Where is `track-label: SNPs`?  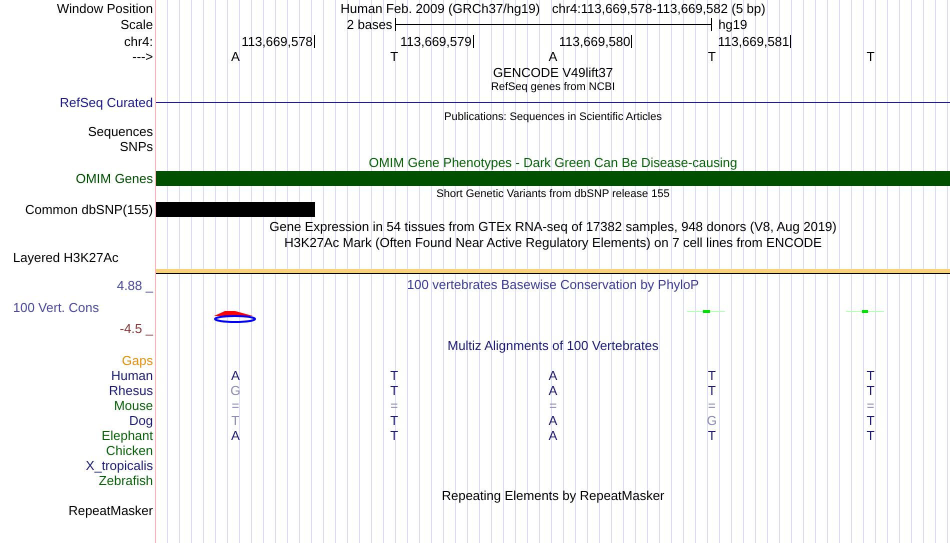 track-label: SNPs is located at coordinates (137, 146).